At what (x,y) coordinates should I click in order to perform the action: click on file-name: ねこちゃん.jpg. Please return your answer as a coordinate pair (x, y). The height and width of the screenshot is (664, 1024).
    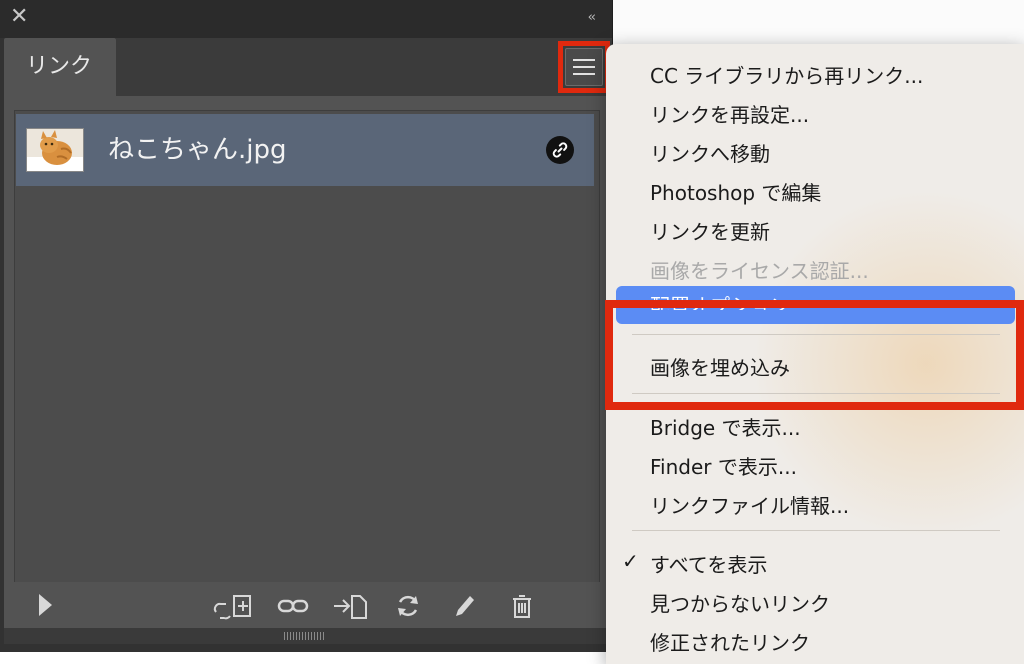
    Looking at the image, I should click on (197, 150).